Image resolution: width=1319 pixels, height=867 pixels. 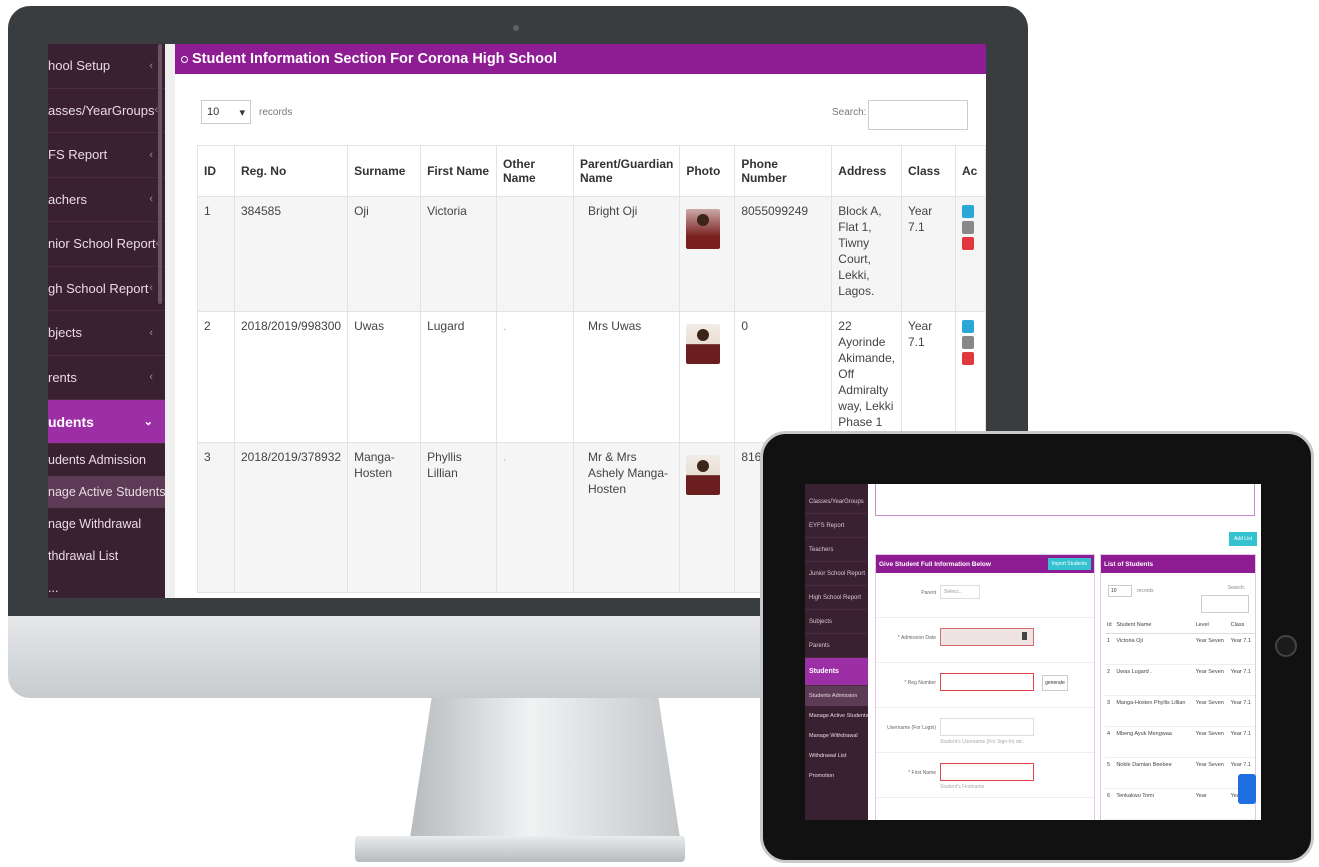 I want to click on tablet-sidebar-item: Parents, so click(x=836, y=646).